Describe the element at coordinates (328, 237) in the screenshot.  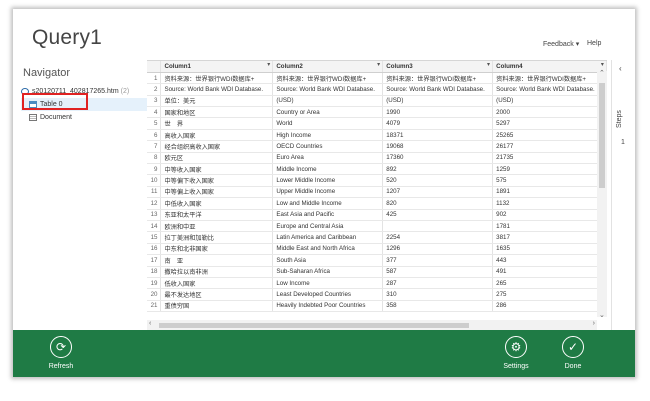
I see `table-cell: Latin America and Caribbean` at that location.